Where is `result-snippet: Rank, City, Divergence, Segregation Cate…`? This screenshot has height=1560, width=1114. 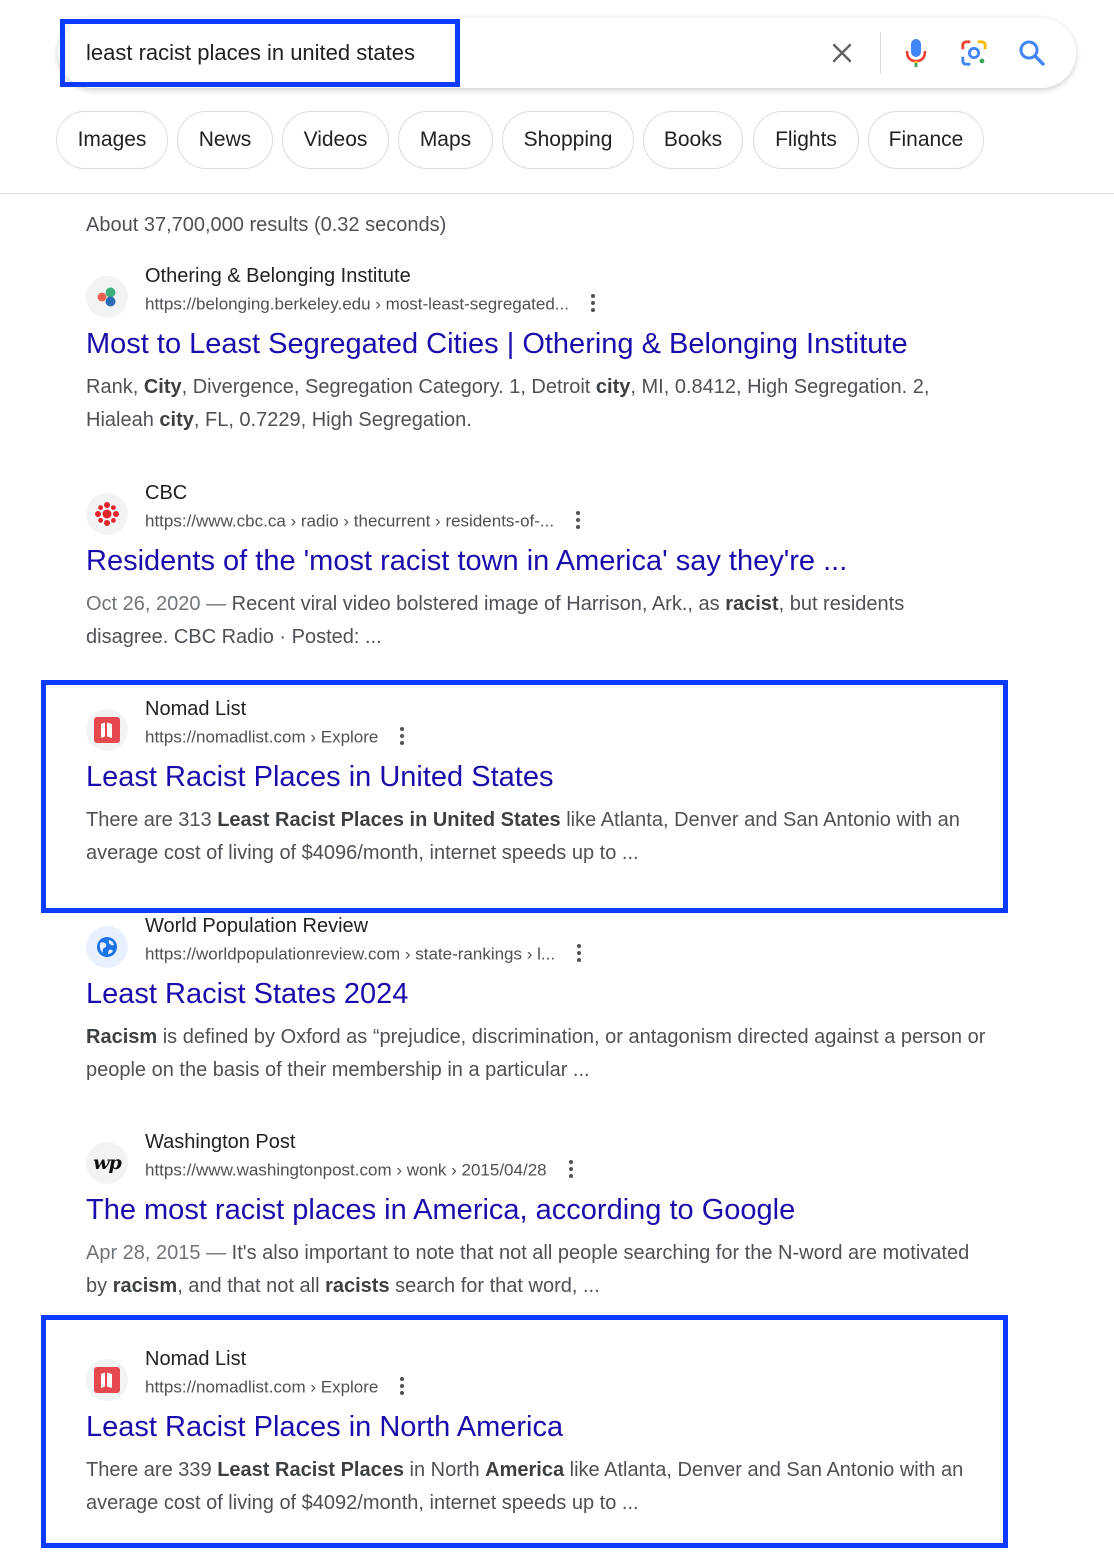 result-snippet: Rank, City, Divergence, Segregation Cate… is located at coordinates (536, 404).